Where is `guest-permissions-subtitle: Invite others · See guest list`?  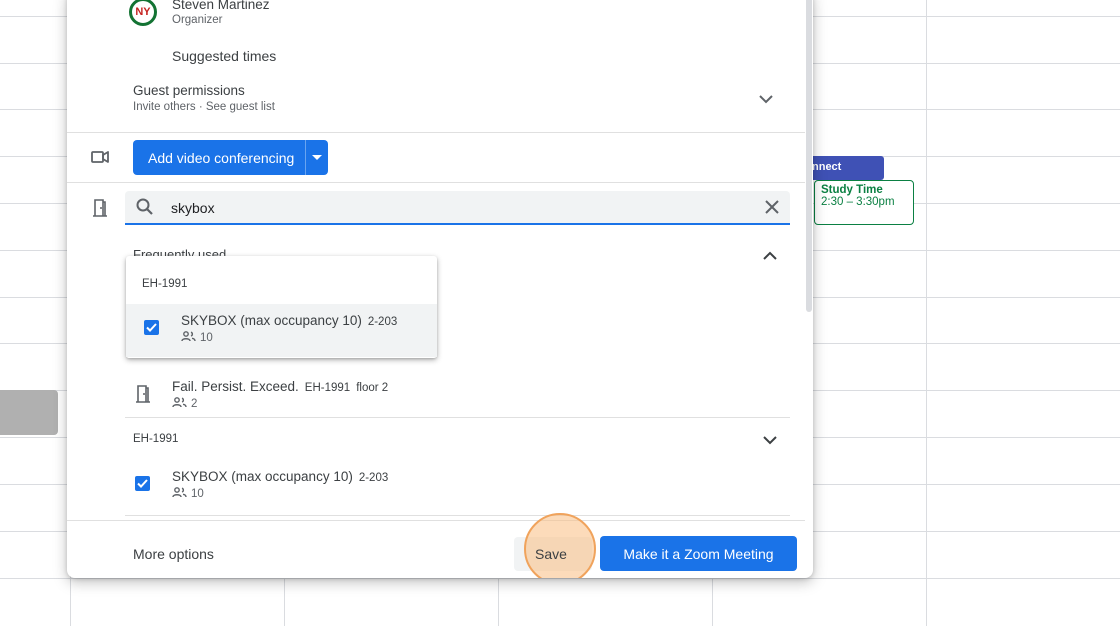 guest-permissions-subtitle: Invite others · See guest list is located at coordinates (204, 107).